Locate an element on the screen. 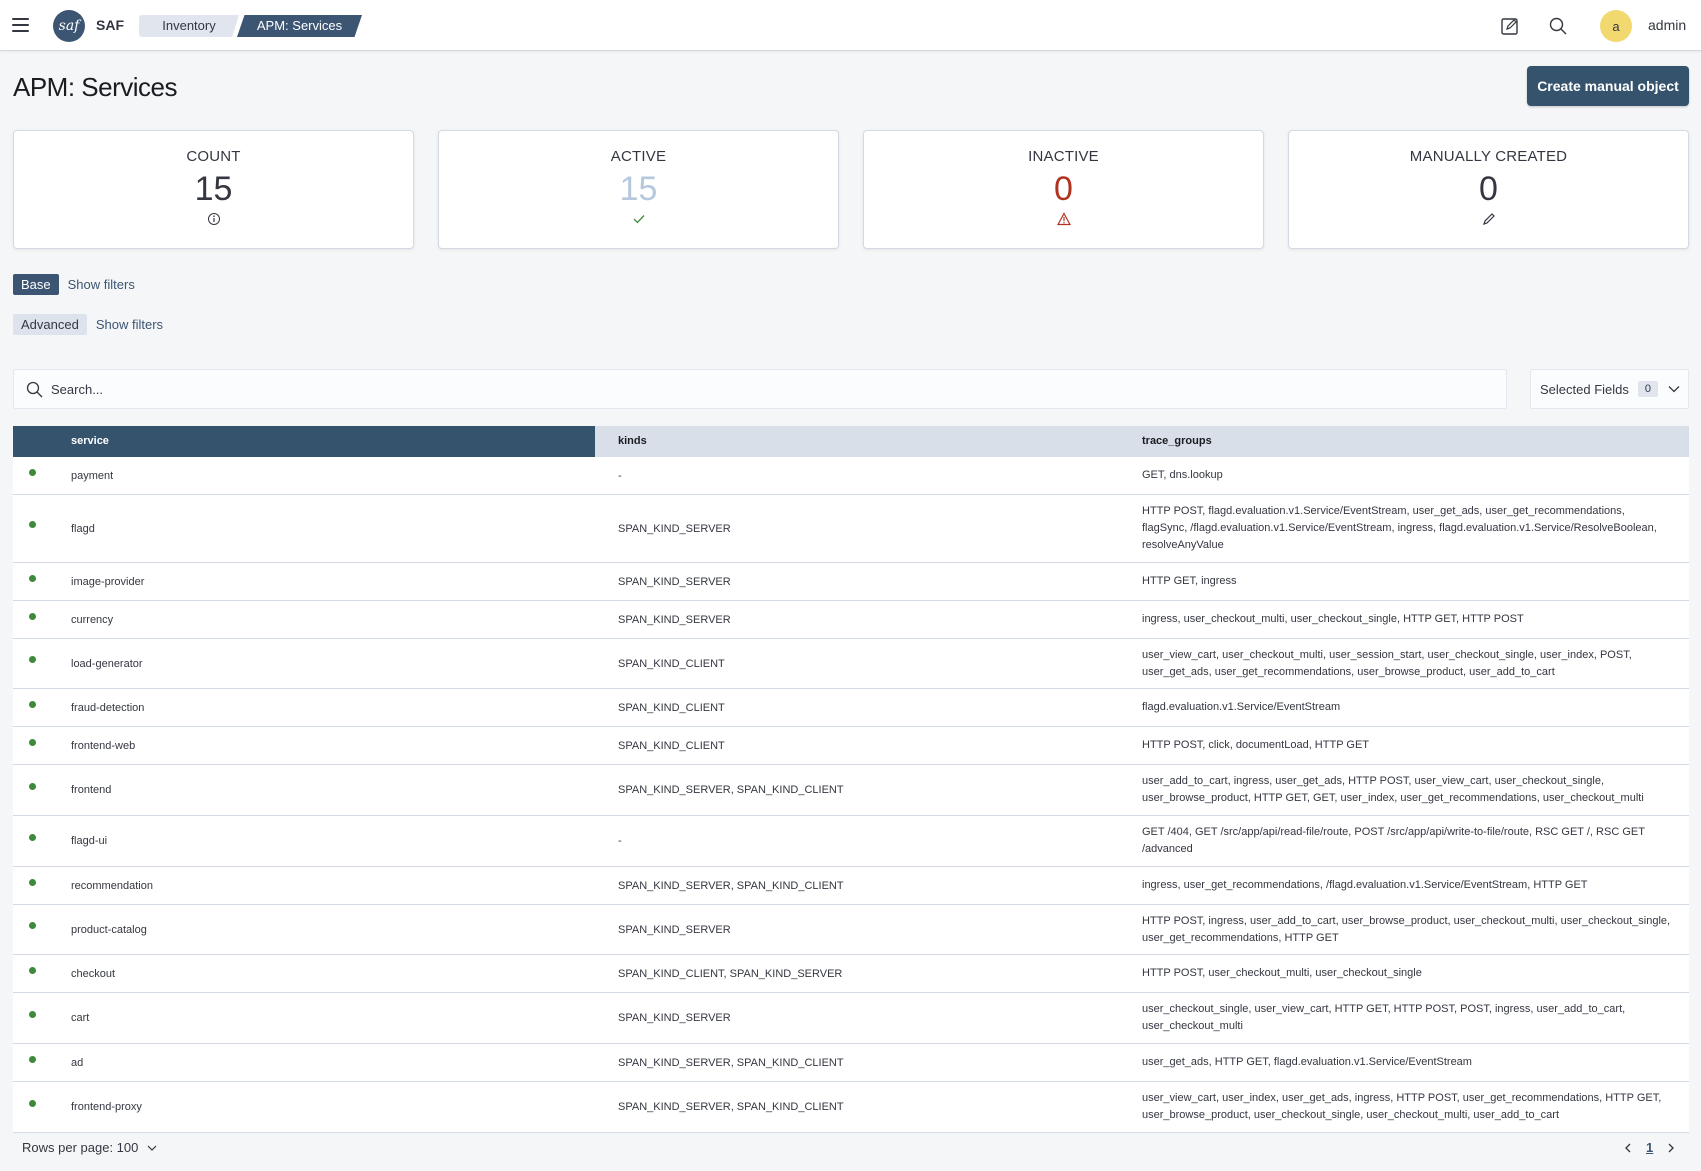  trace-groups-cell: flagd.evaluation.v1.Service/EventStream is located at coordinates (1241, 707).